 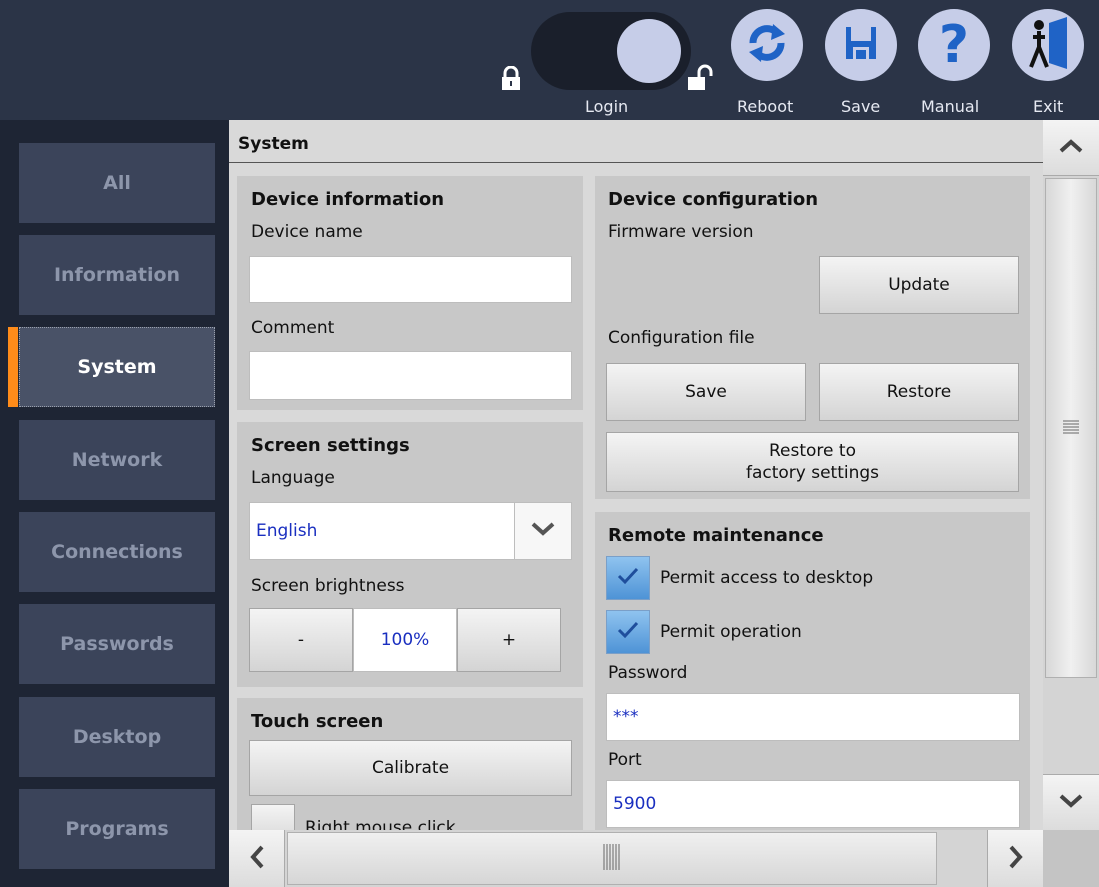 What do you see at coordinates (813, 804) in the screenshot?
I see `port-field: 5900` at bounding box center [813, 804].